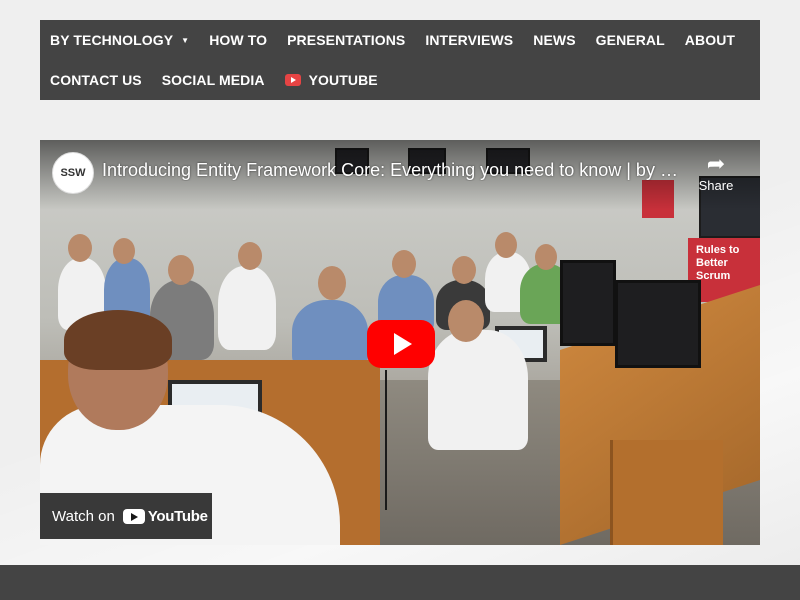  I want to click on nav-item-by-technology: BY TECHNOLOGY ▼, so click(119, 40).